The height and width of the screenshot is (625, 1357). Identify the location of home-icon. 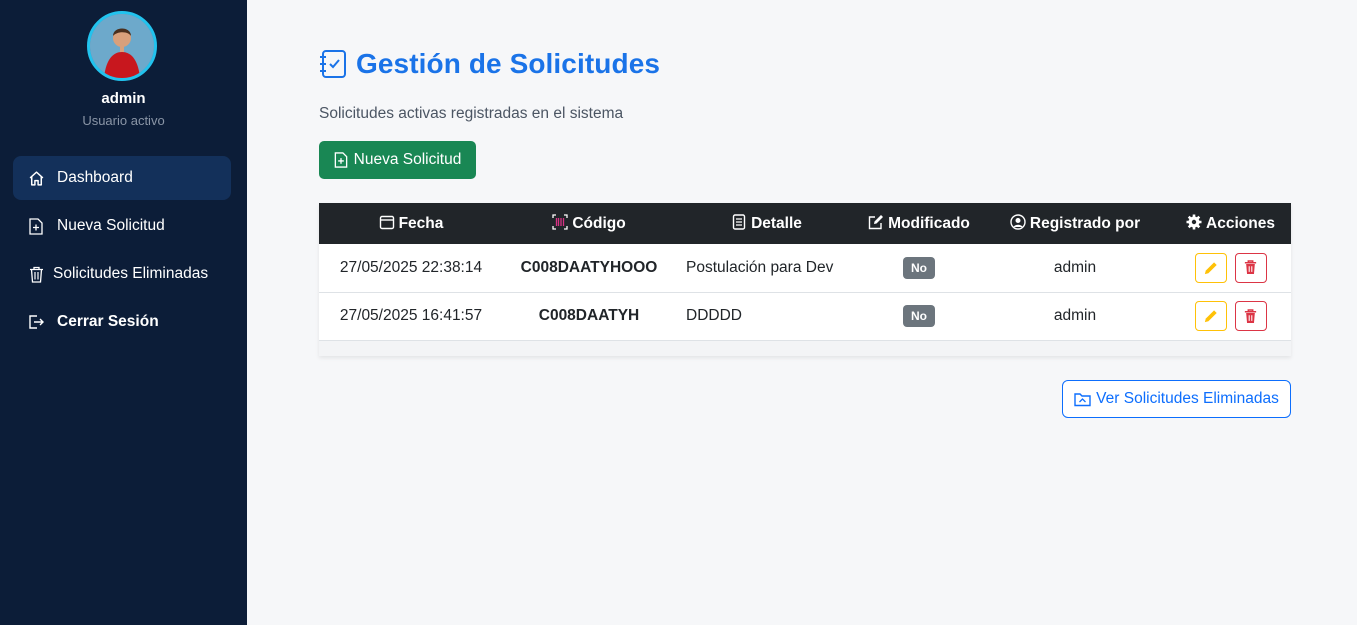
(36, 178).